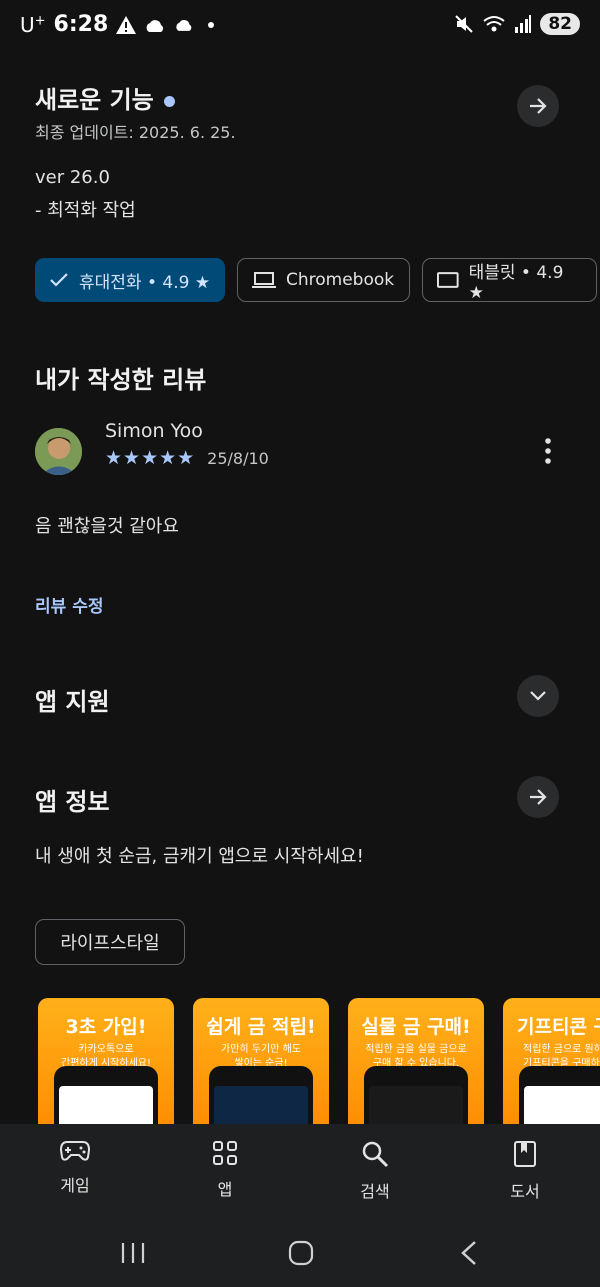  I want to click on mute-icon, so click(464, 24).